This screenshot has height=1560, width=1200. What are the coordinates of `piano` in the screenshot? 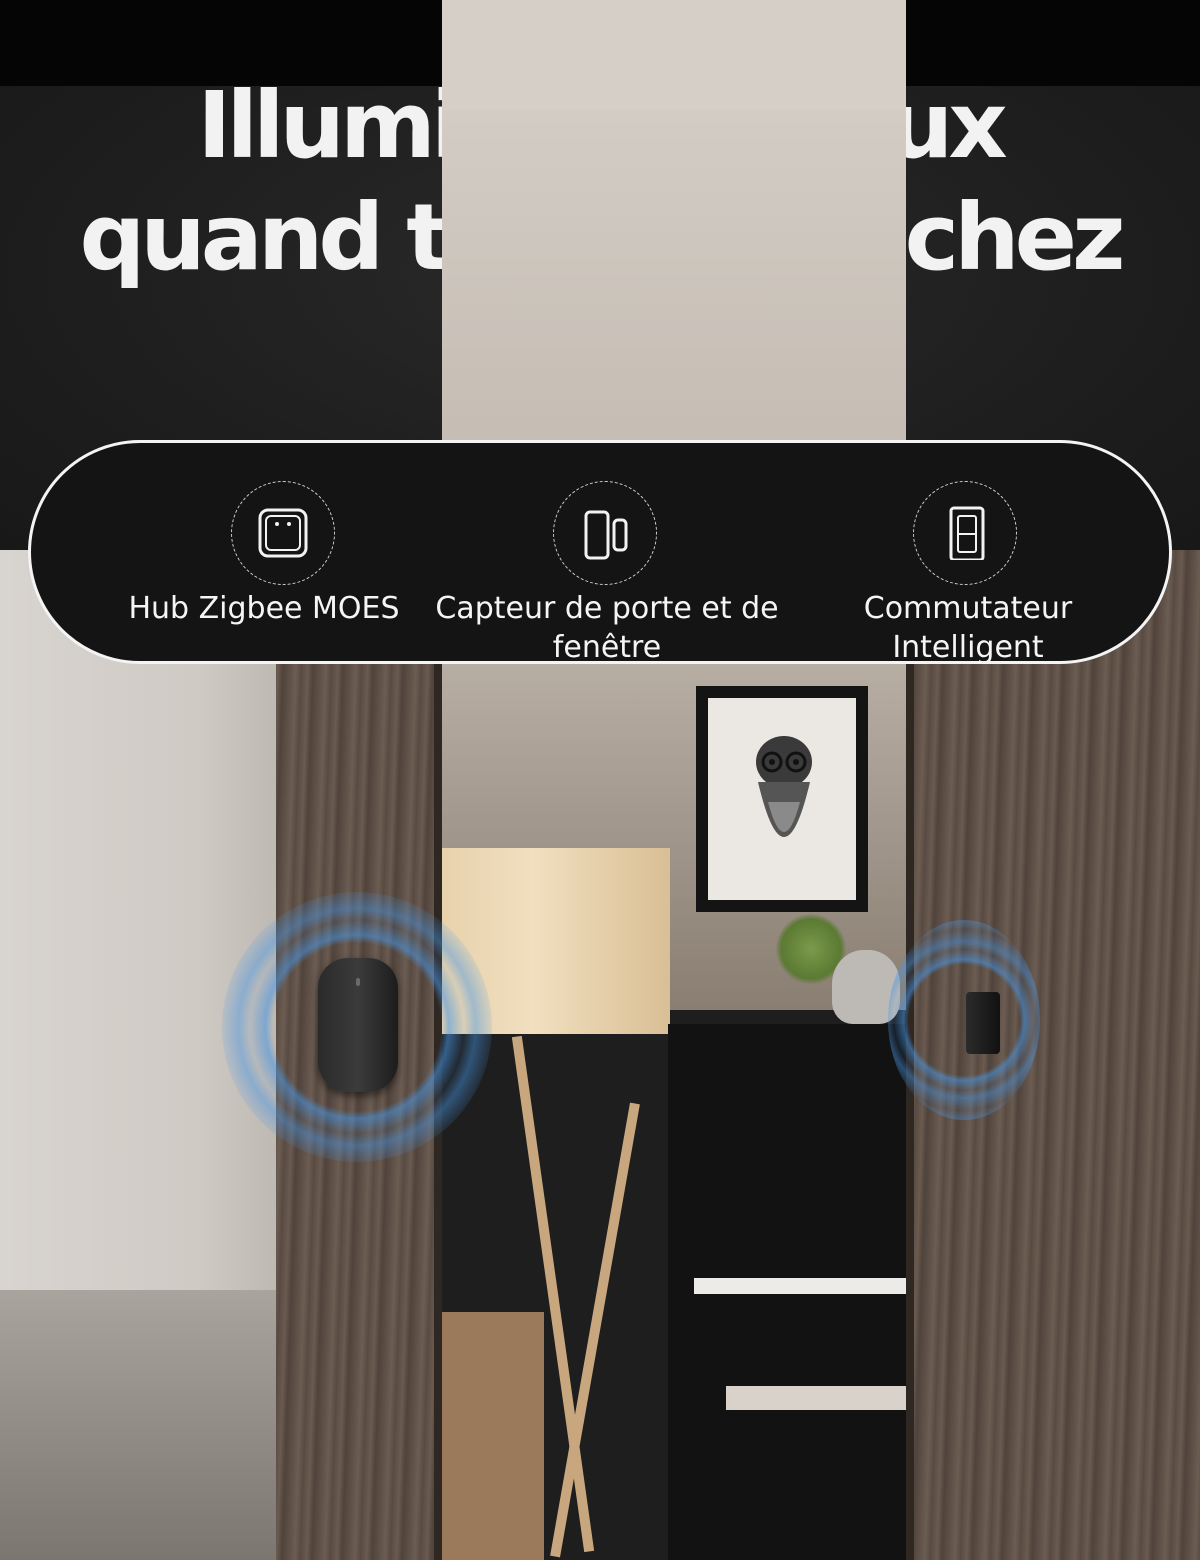 It's located at (787, 1292).